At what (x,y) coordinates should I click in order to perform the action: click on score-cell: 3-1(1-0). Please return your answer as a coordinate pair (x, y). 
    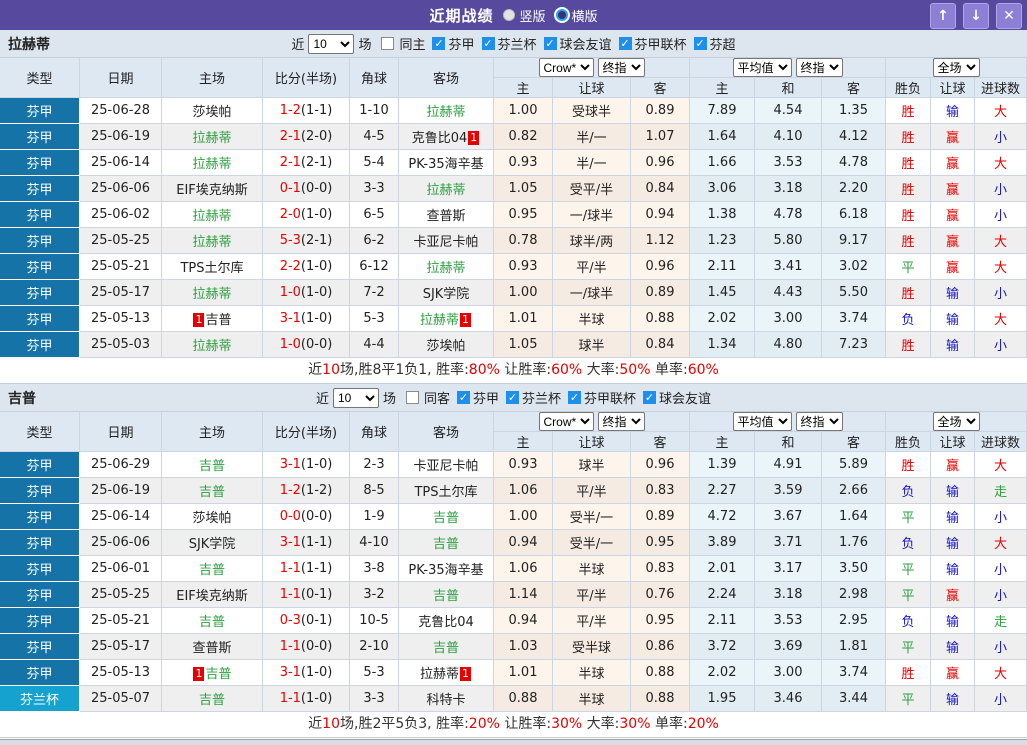
    Looking at the image, I should click on (306, 319).